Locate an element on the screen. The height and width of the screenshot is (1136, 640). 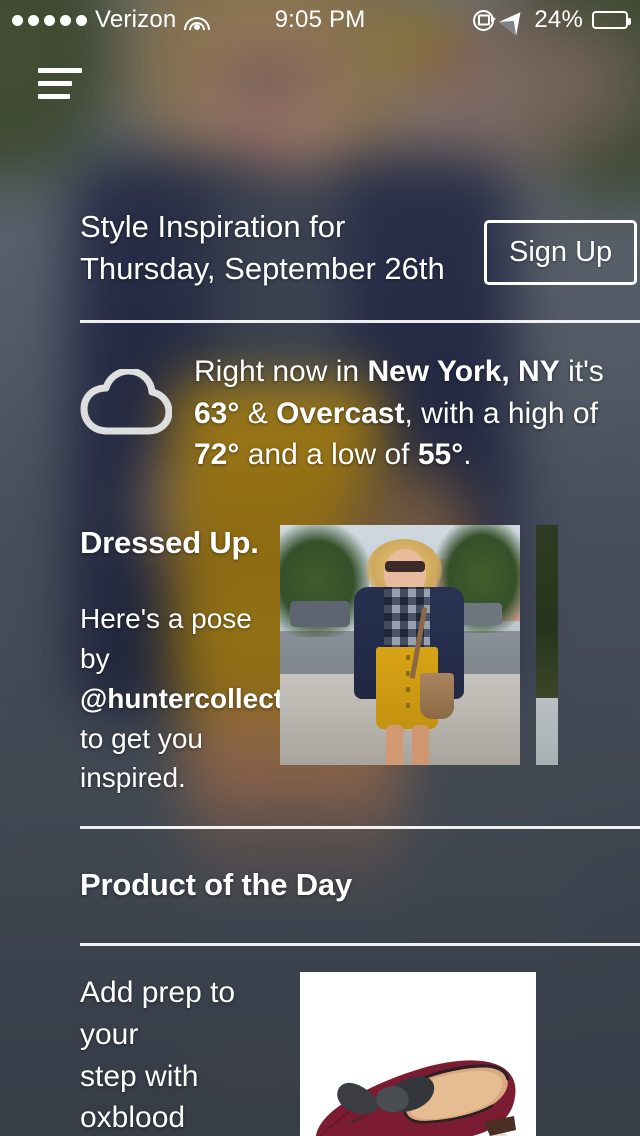
weather-location: New York, NY is located at coordinates (463, 372).